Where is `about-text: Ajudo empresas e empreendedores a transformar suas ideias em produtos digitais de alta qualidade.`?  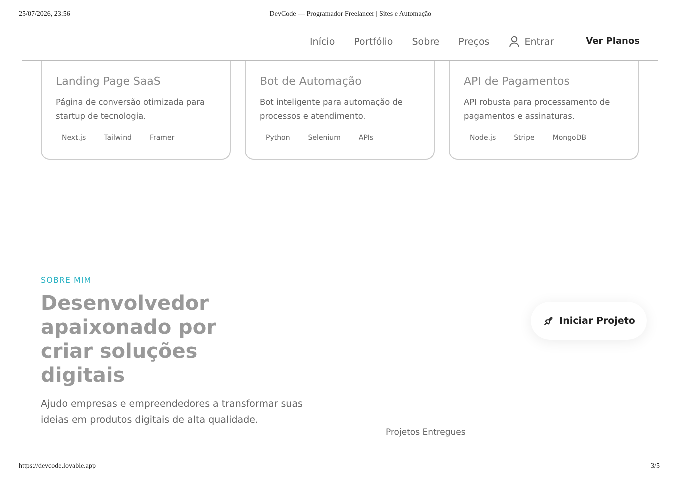
about-text: Ajudo empresas e empreendedores a transformar suas ideias em produtos digitais de alta qualidade. is located at coordinates (172, 413).